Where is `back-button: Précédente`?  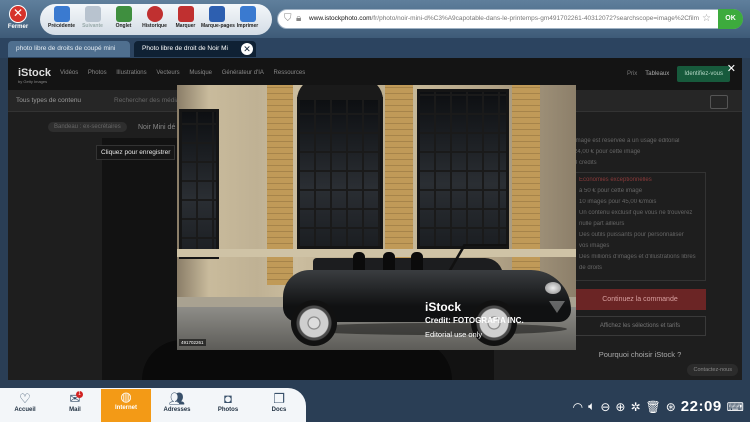 back-button: Précédente is located at coordinates (61, 19).